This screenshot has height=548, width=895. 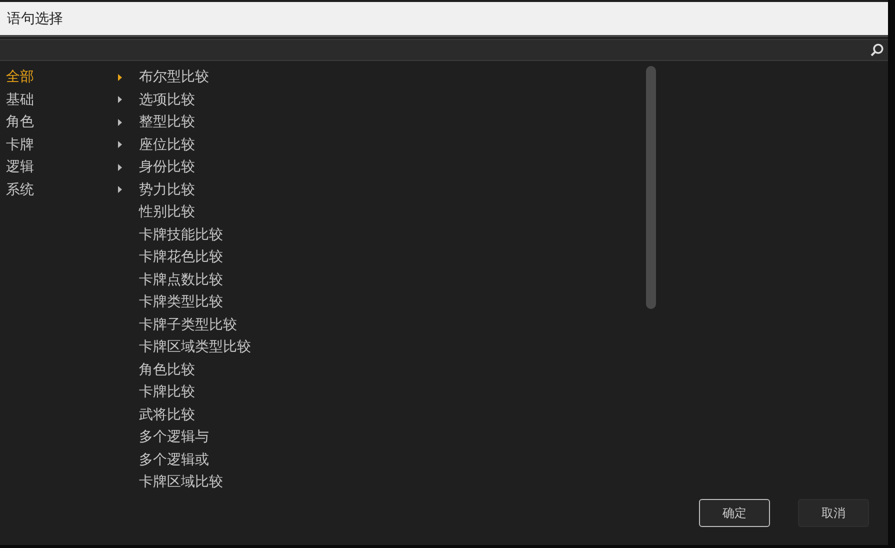 What do you see at coordinates (392, 167) in the screenshot?
I see `list-item: 身份比较` at bounding box center [392, 167].